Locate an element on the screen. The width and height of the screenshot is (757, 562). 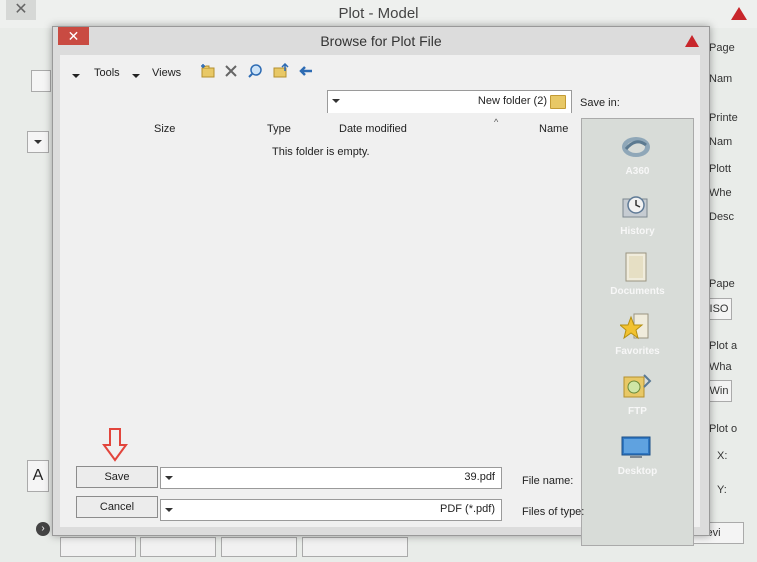
printer-name-label: Nam is located at coordinates (721, 142).